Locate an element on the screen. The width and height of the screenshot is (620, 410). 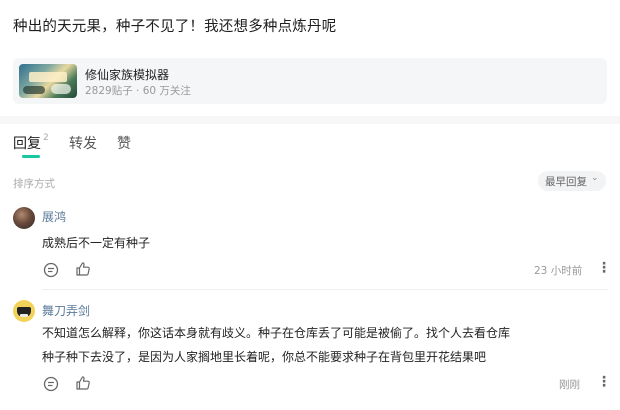
tab-forwards-label: 转发 is located at coordinates (83, 144).